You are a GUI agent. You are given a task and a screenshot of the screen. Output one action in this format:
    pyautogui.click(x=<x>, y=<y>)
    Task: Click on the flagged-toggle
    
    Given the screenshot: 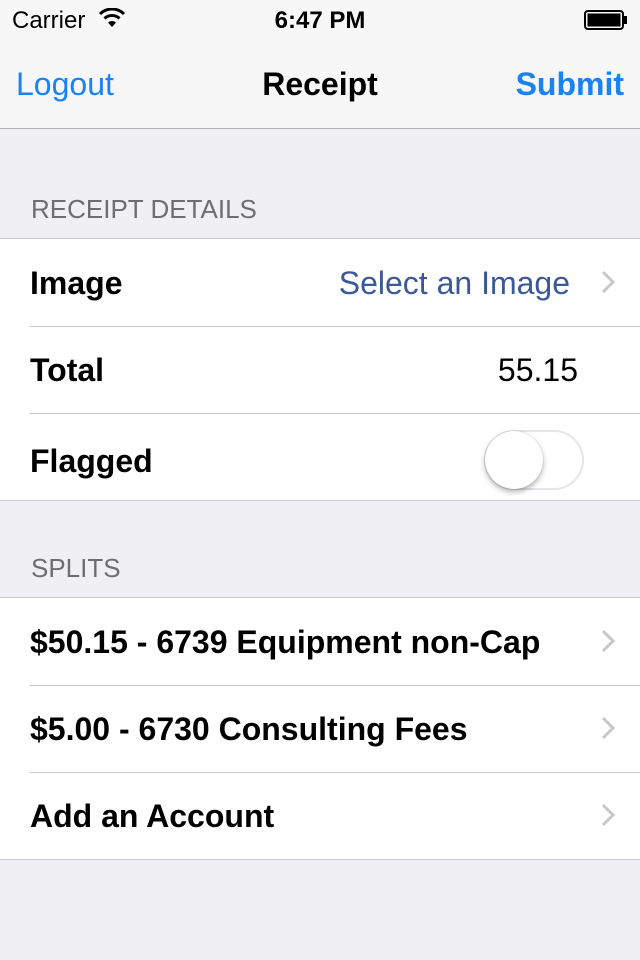 What is the action you would take?
    pyautogui.click(x=534, y=460)
    